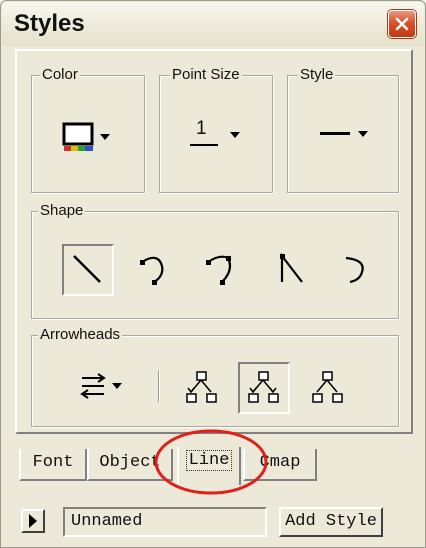 This screenshot has width=426, height=548. I want to click on color-group-label: Color, so click(60, 75).